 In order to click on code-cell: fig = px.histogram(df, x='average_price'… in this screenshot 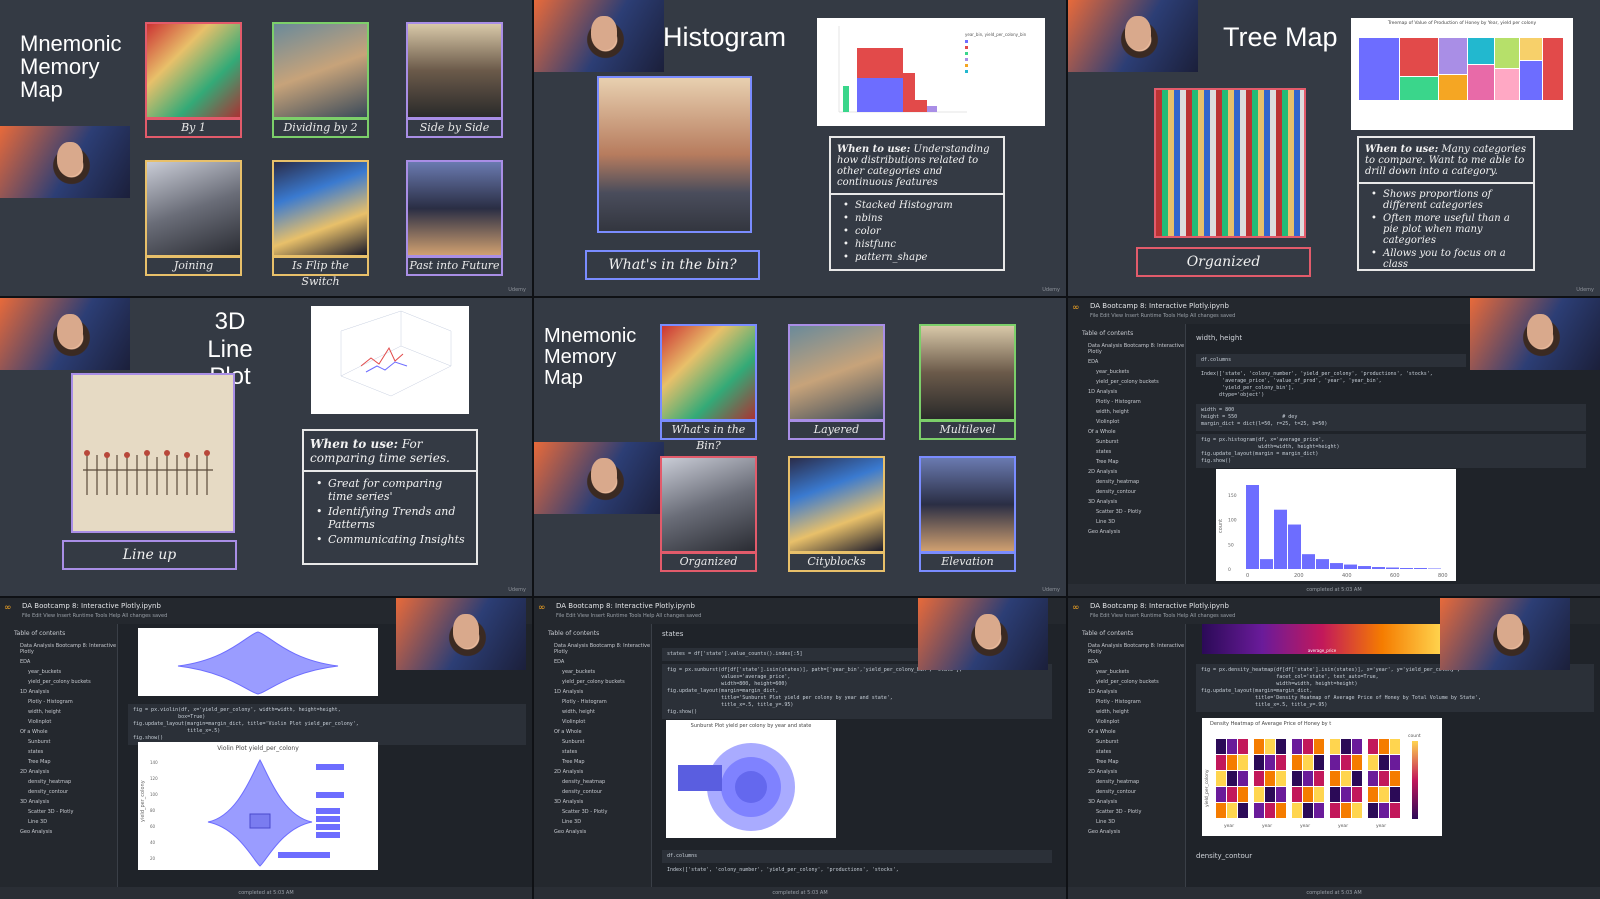, I will do `click(1391, 451)`.